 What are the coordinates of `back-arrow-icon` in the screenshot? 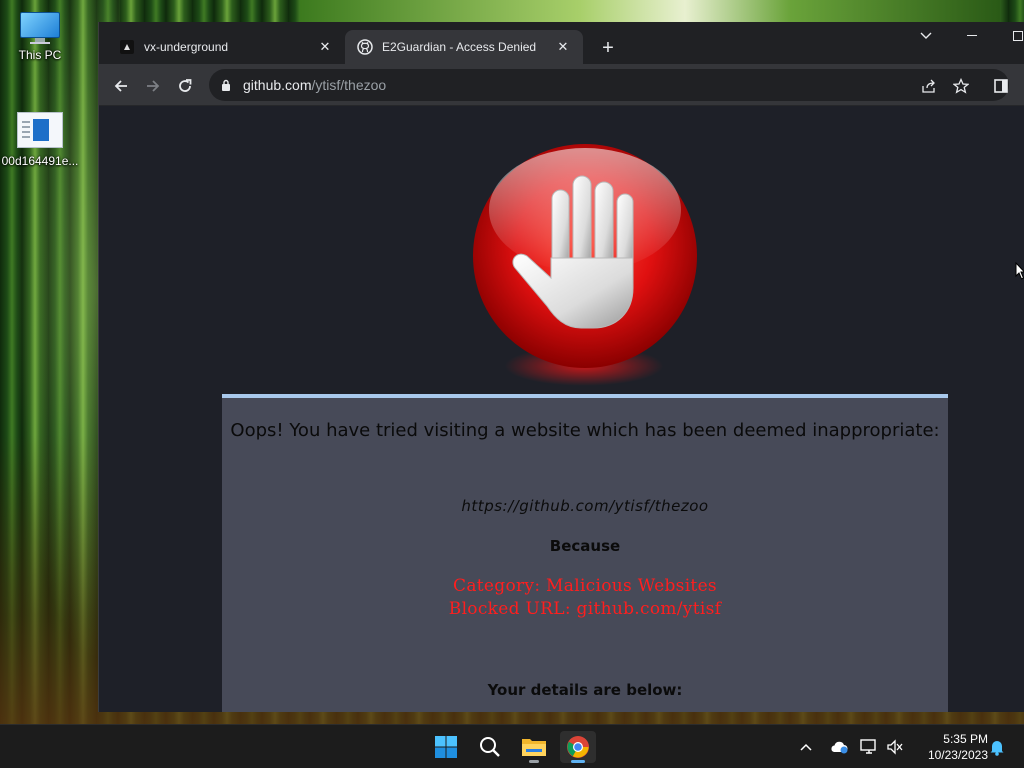 It's located at (120, 86).